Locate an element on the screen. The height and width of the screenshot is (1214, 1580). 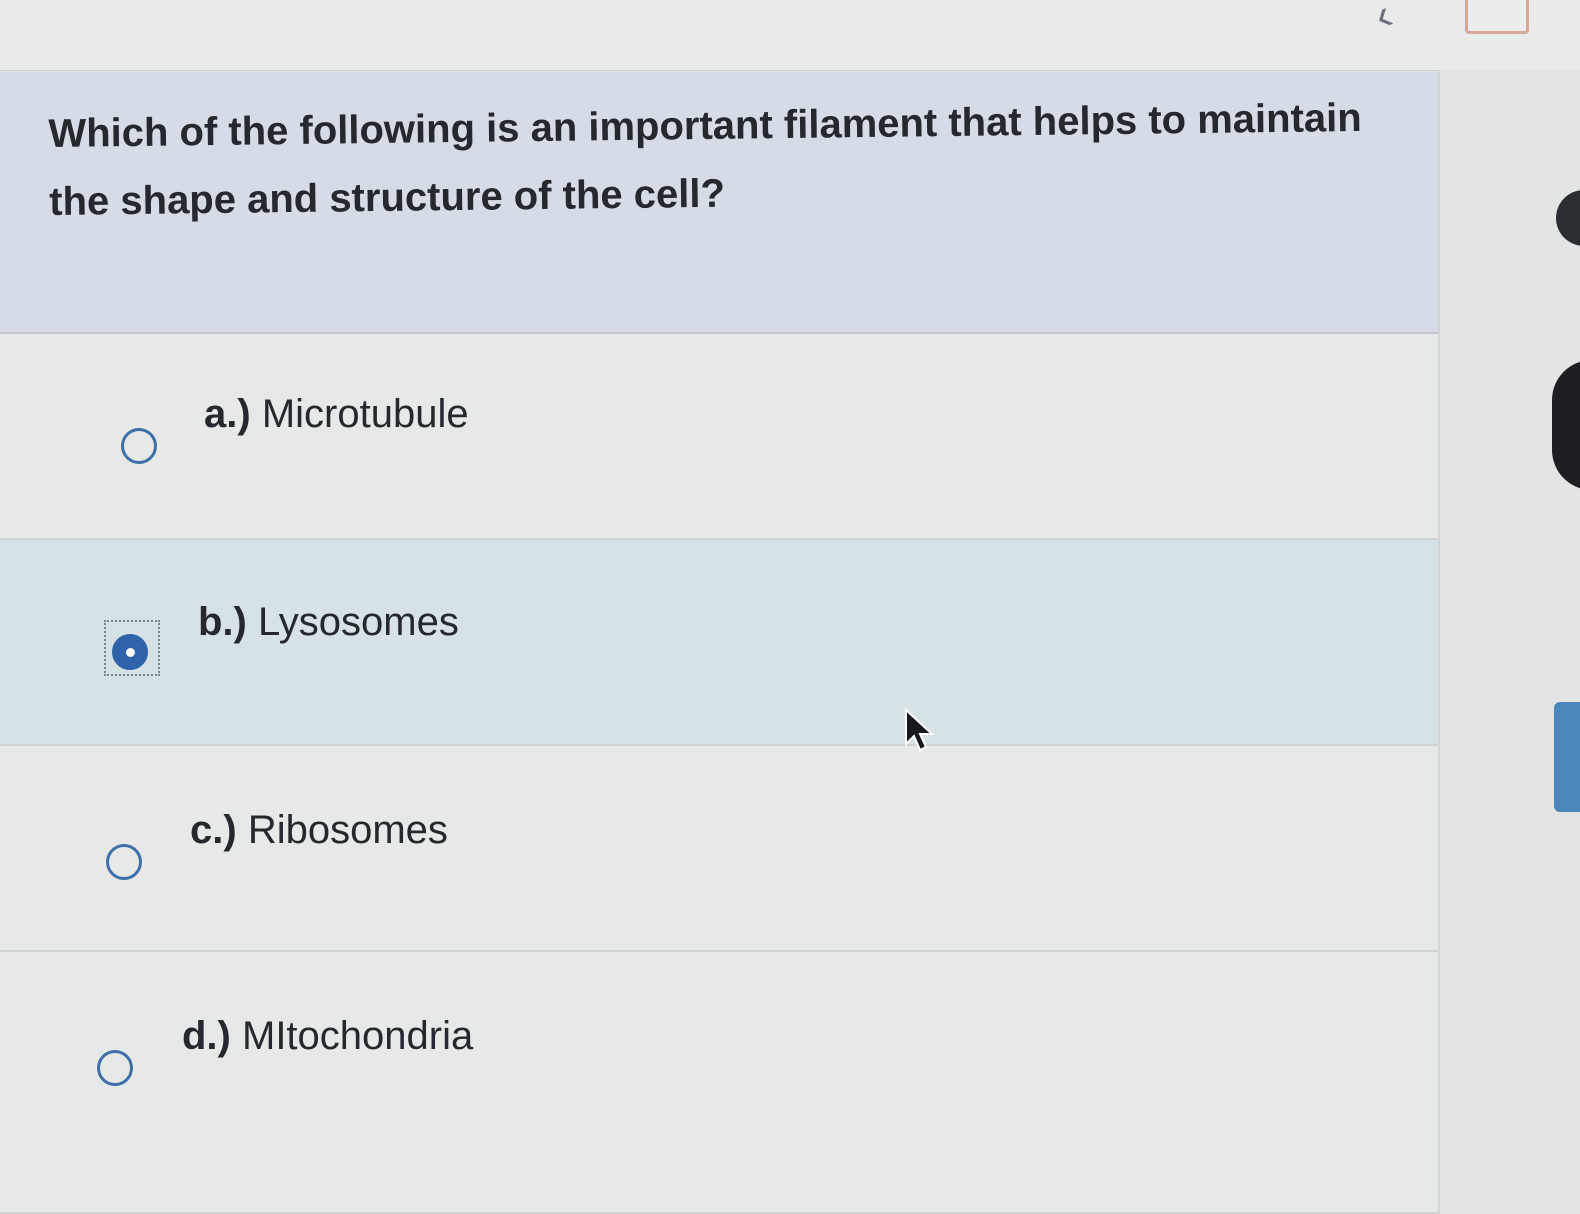
right-gutter is located at coordinates (1509, 642).